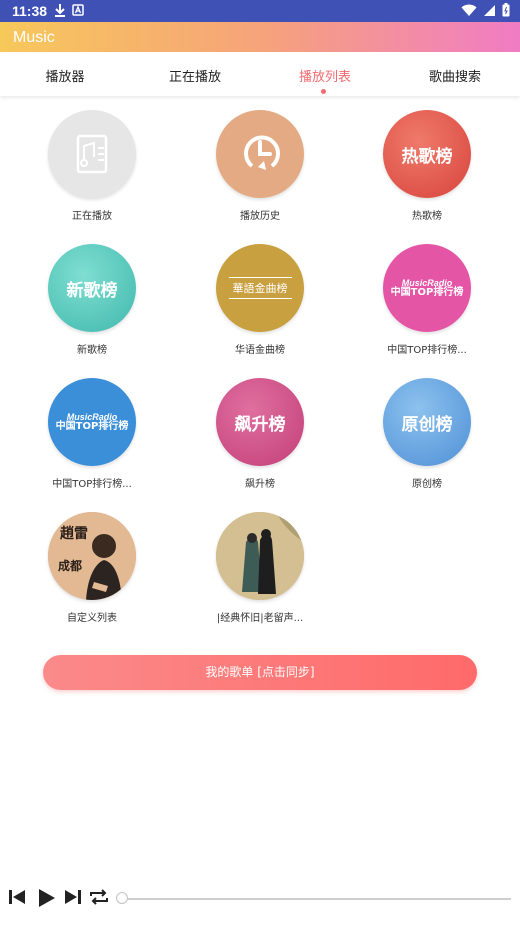 Image resolution: width=520 pixels, height=926 pixels. I want to click on original-cover: 原创榜, so click(427, 422).